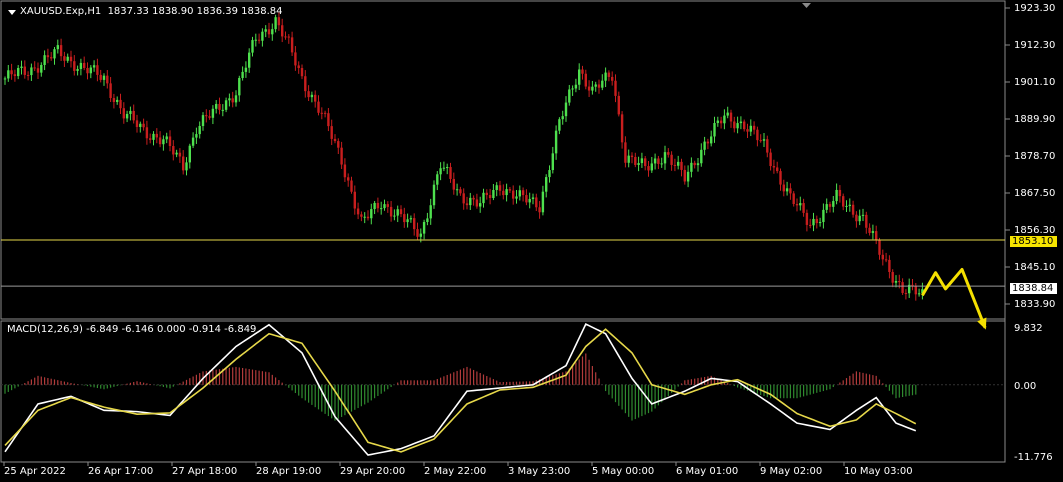 Image resolution: width=1063 pixels, height=482 pixels. Describe the element at coordinates (539, 471) in the screenshot. I see `time-label: 3 May 23:00` at that location.